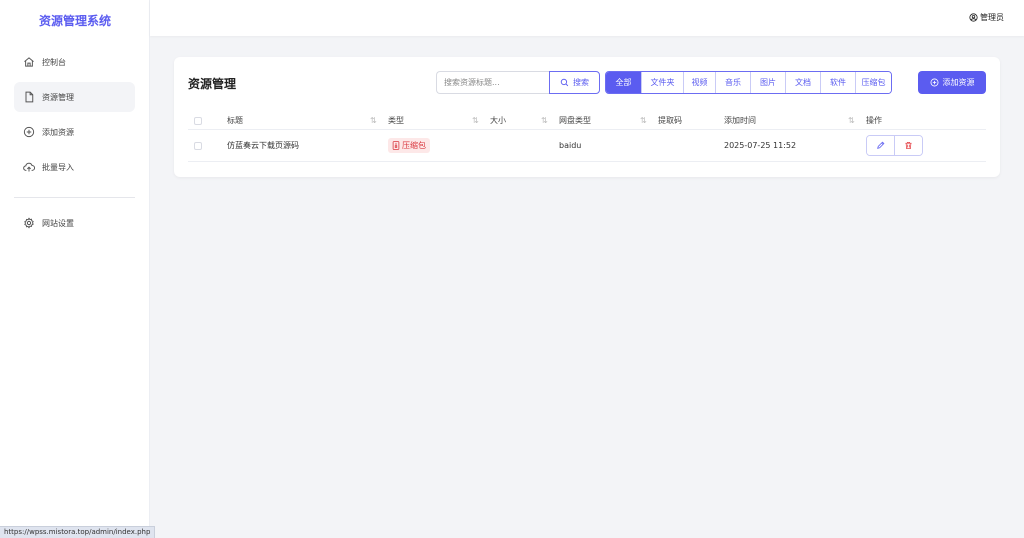 The height and width of the screenshot is (538, 1024). Describe the element at coordinates (74, 21) in the screenshot. I see `app-title: 资源管理系统` at that location.